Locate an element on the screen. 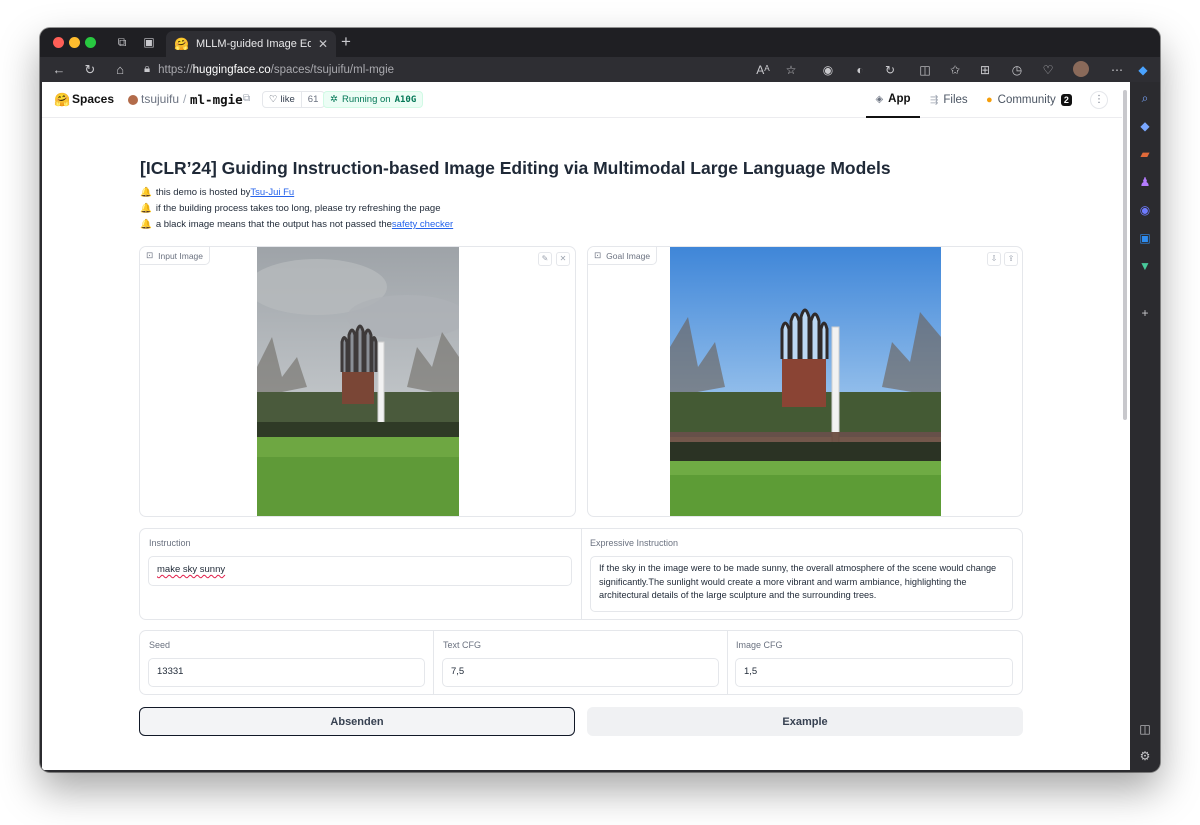 This screenshot has height=825, width=1200. outlook-icon: ▣ is located at coordinates (1145, 238).